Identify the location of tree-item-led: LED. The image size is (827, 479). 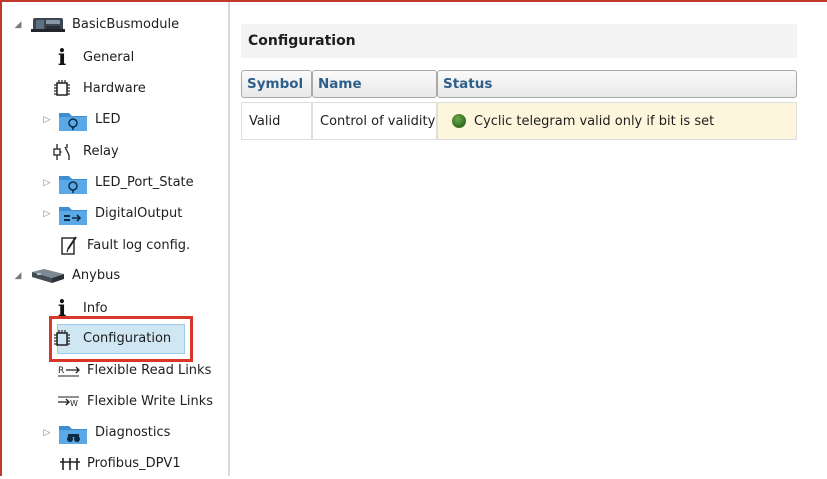
(88, 119).